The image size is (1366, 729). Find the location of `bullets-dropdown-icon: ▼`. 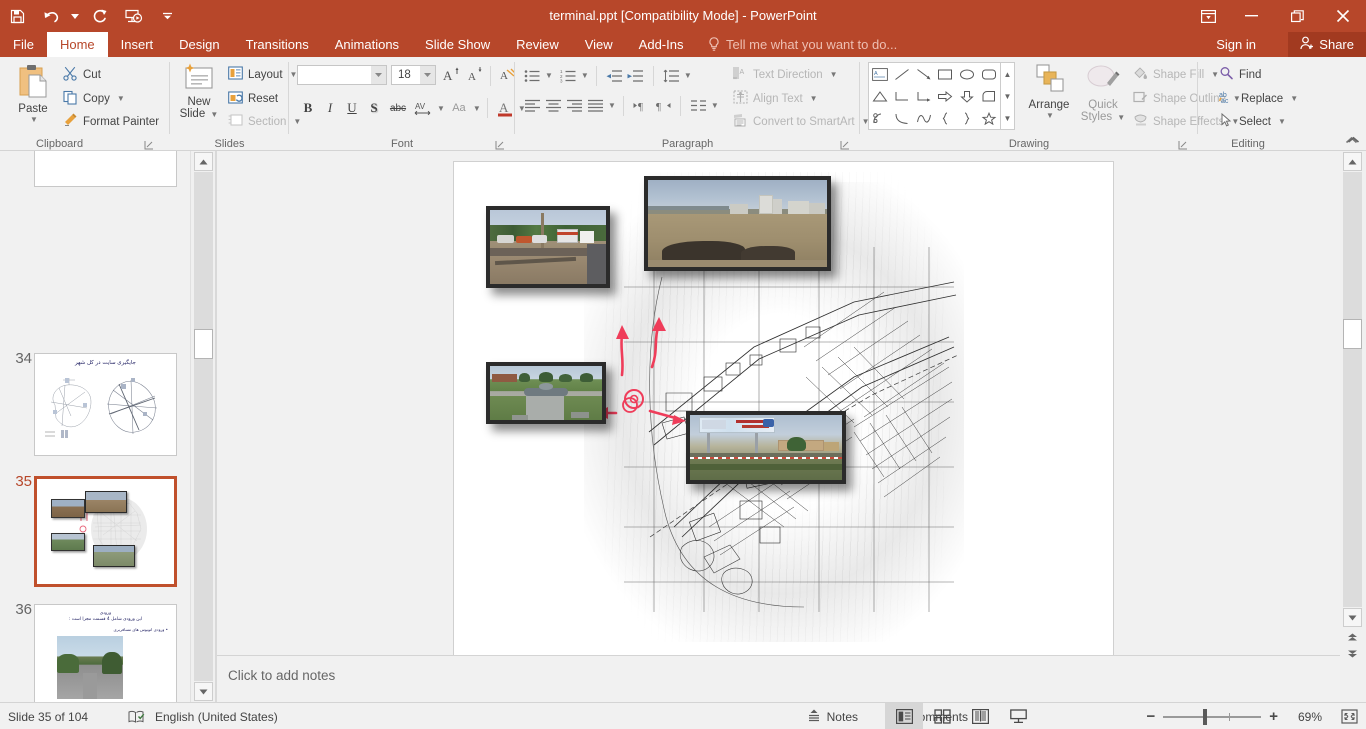

bullets-dropdown-icon: ▼ is located at coordinates (549, 75).